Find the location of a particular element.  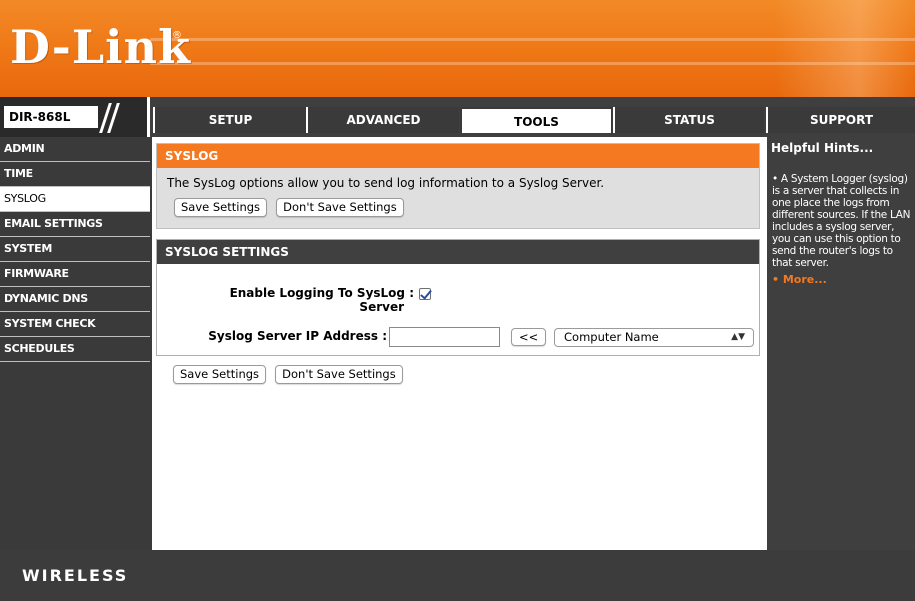

model-label: DIR-868L is located at coordinates (51, 117).